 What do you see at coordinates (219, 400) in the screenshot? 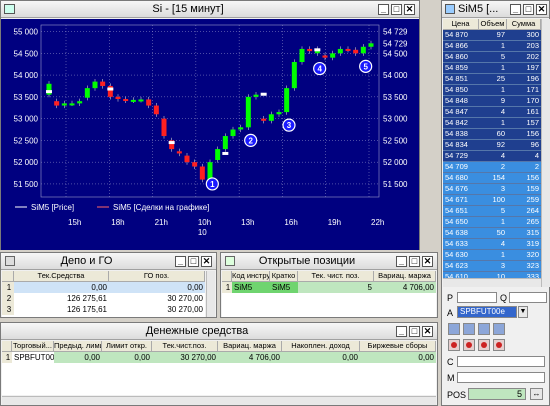
I see `money-scrollbar` at bounding box center [219, 400].